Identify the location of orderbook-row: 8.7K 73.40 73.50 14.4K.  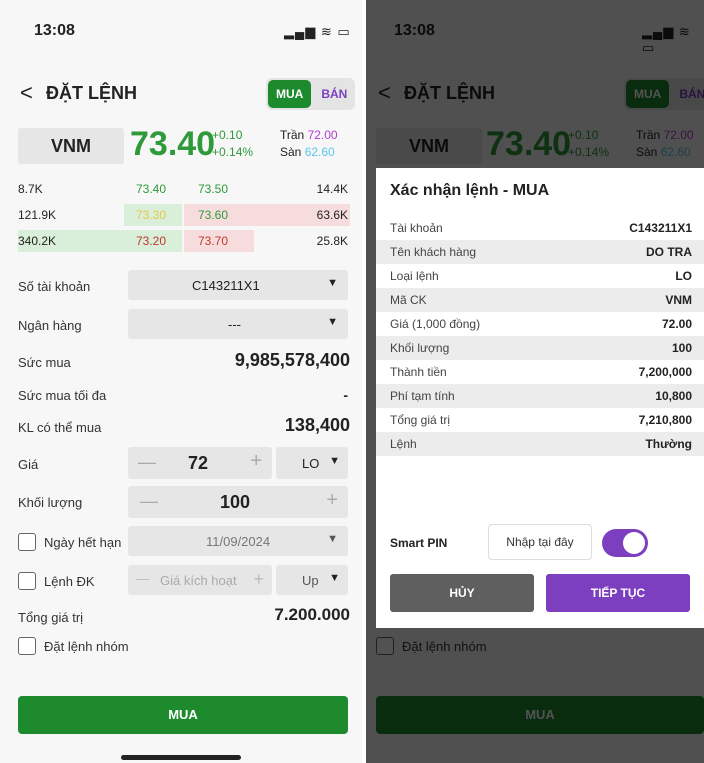
(184, 189).